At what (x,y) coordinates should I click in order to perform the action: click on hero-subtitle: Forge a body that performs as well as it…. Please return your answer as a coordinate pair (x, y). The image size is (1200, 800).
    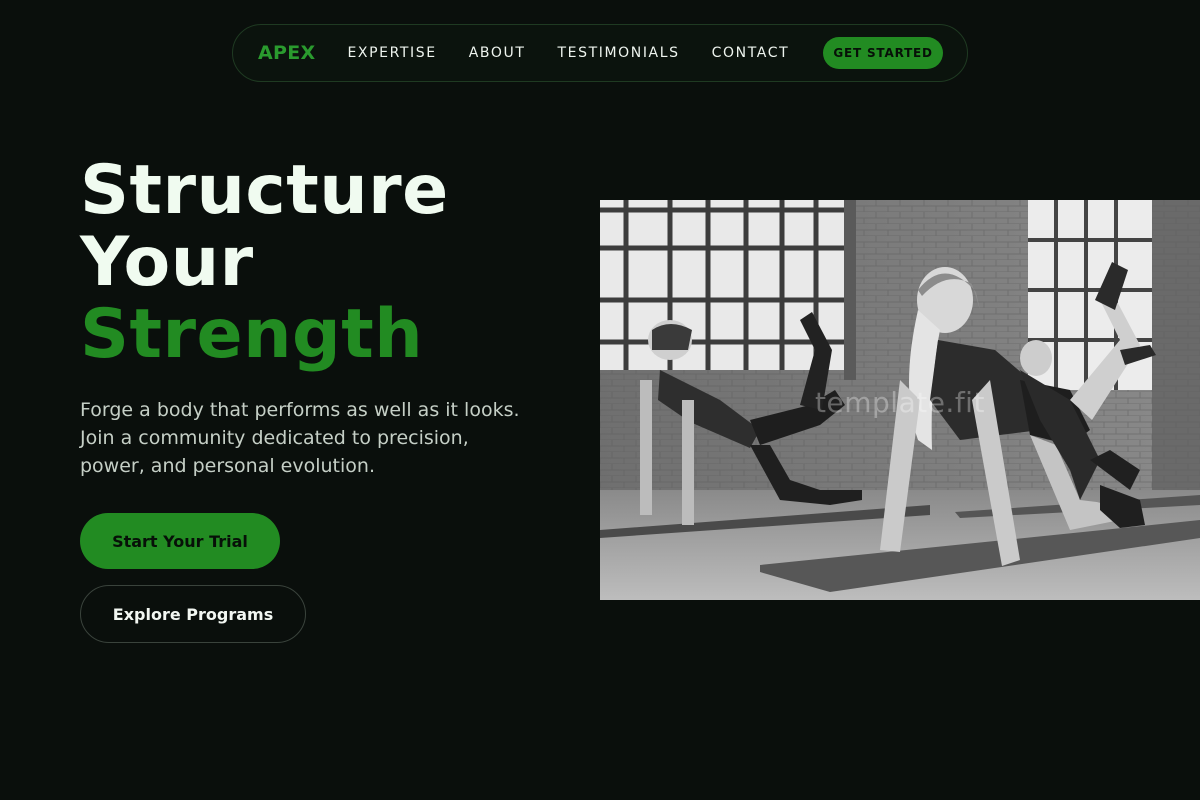
    Looking at the image, I should click on (300, 438).